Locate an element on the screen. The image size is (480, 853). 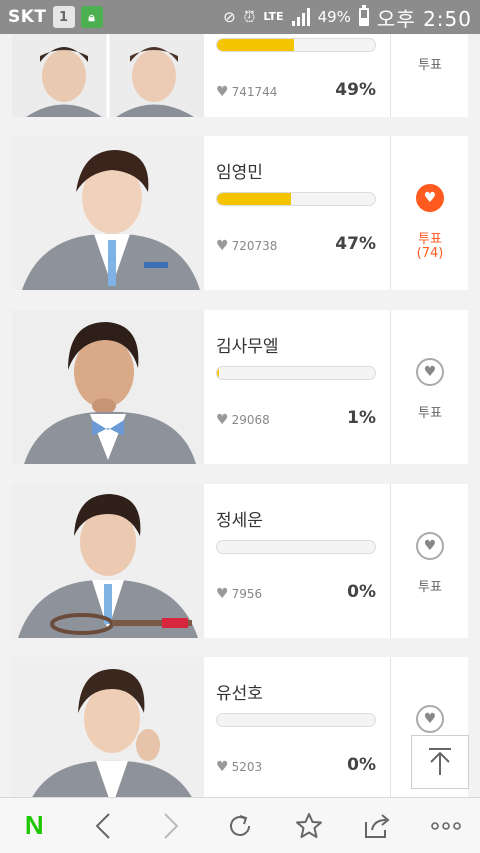
vote-percent: 47% is located at coordinates (355, 244).